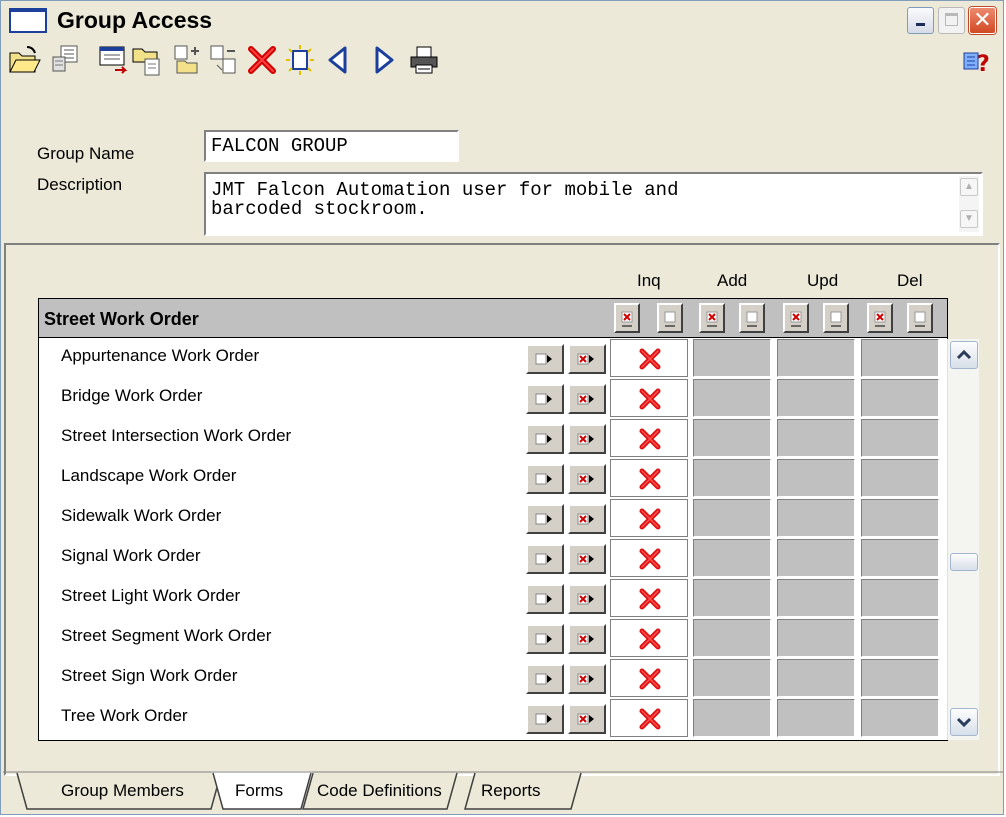 The image size is (1006, 817). What do you see at coordinates (118, 791) in the screenshot?
I see `tab-group-members: Group Members` at bounding box center [118, 791].